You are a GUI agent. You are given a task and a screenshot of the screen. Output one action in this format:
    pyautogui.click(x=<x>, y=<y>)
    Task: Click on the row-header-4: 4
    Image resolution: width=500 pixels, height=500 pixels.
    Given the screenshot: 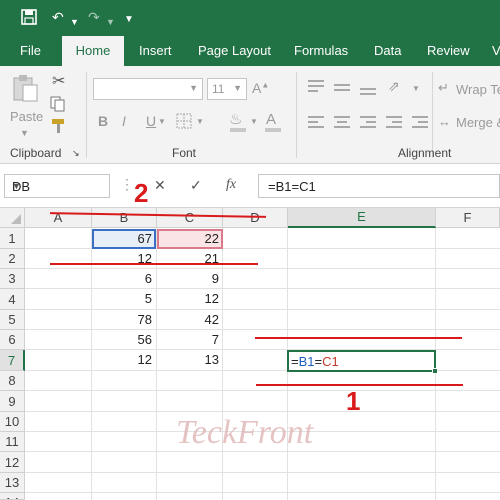 What is the action you would take?
    pyautogui.click(x=12, y=299)
    